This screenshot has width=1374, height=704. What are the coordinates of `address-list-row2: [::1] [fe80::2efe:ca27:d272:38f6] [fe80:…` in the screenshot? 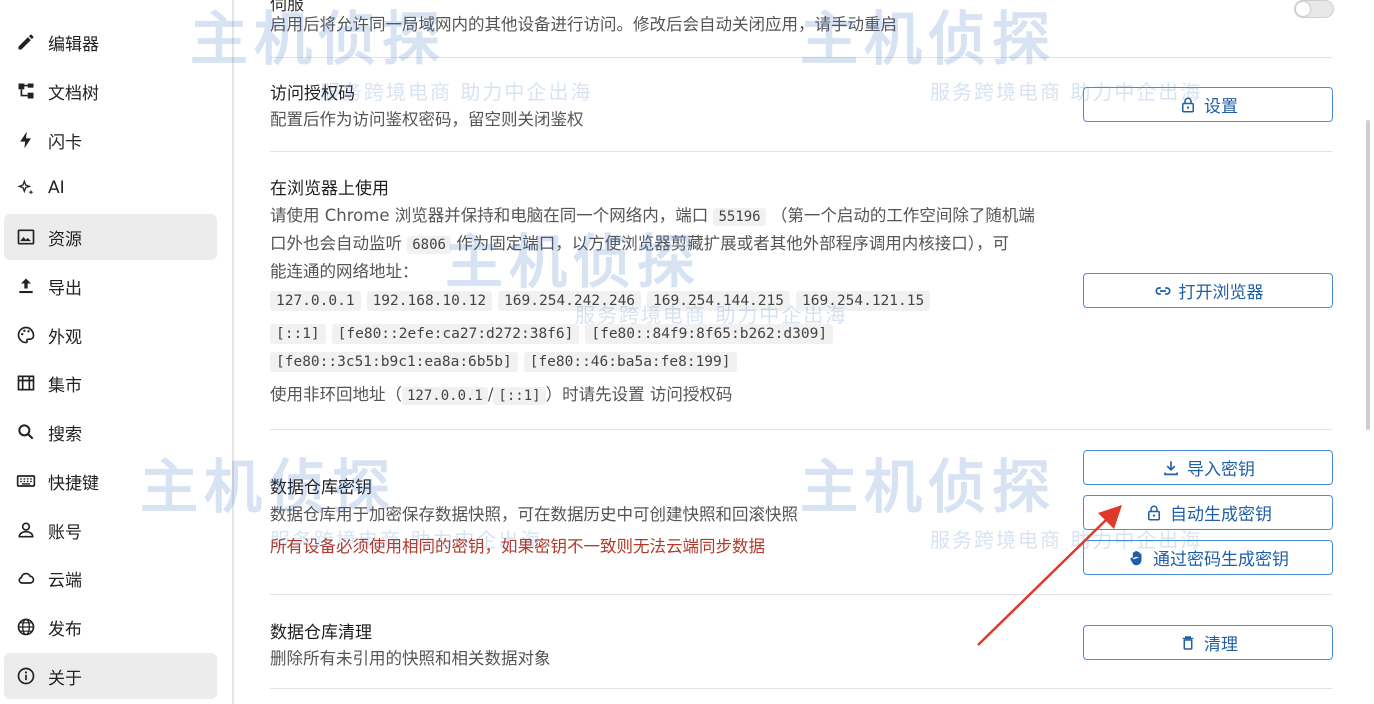 It's located at (552, 334).